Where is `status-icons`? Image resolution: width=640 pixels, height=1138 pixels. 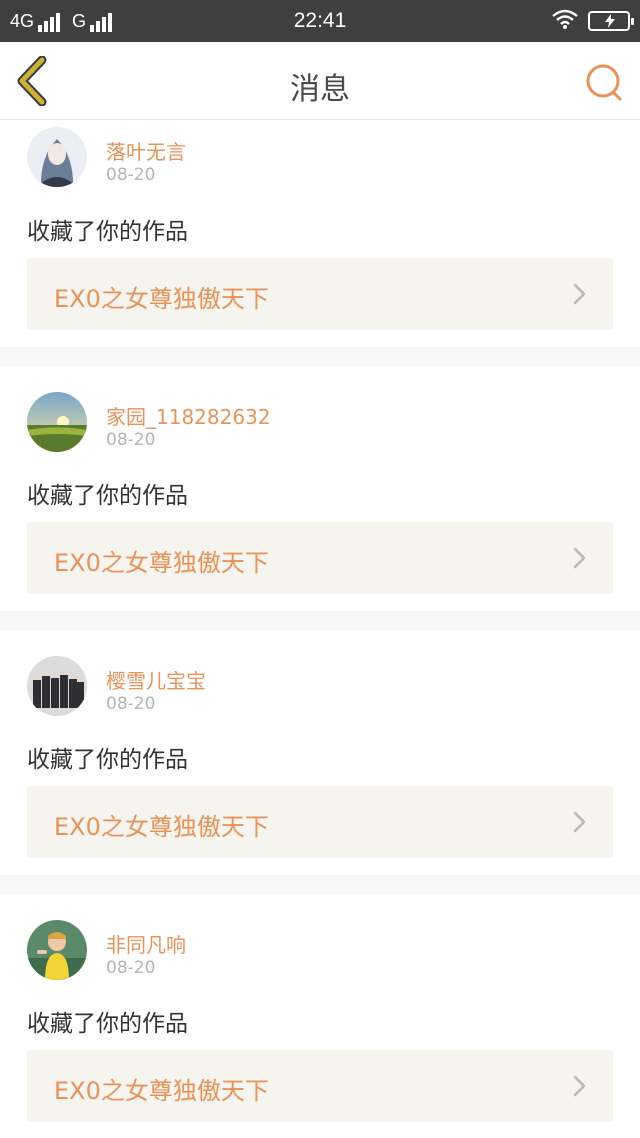 status-icons is located at coordinates (593, 21).